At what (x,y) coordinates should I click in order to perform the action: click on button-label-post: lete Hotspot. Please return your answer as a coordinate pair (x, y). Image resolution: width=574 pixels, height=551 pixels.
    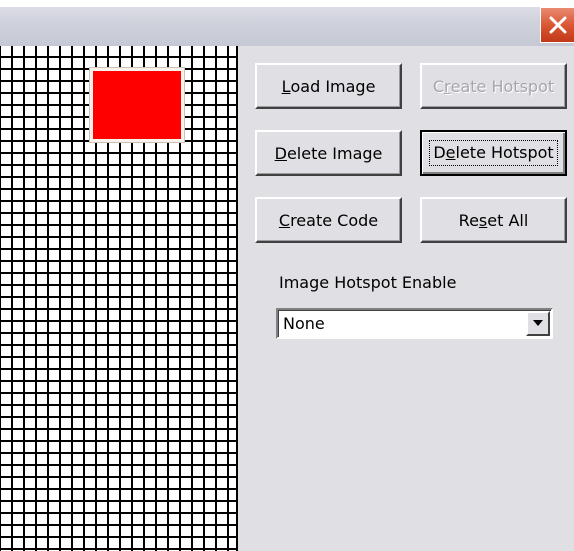
    Looking at the image, I should click on (504, 152).